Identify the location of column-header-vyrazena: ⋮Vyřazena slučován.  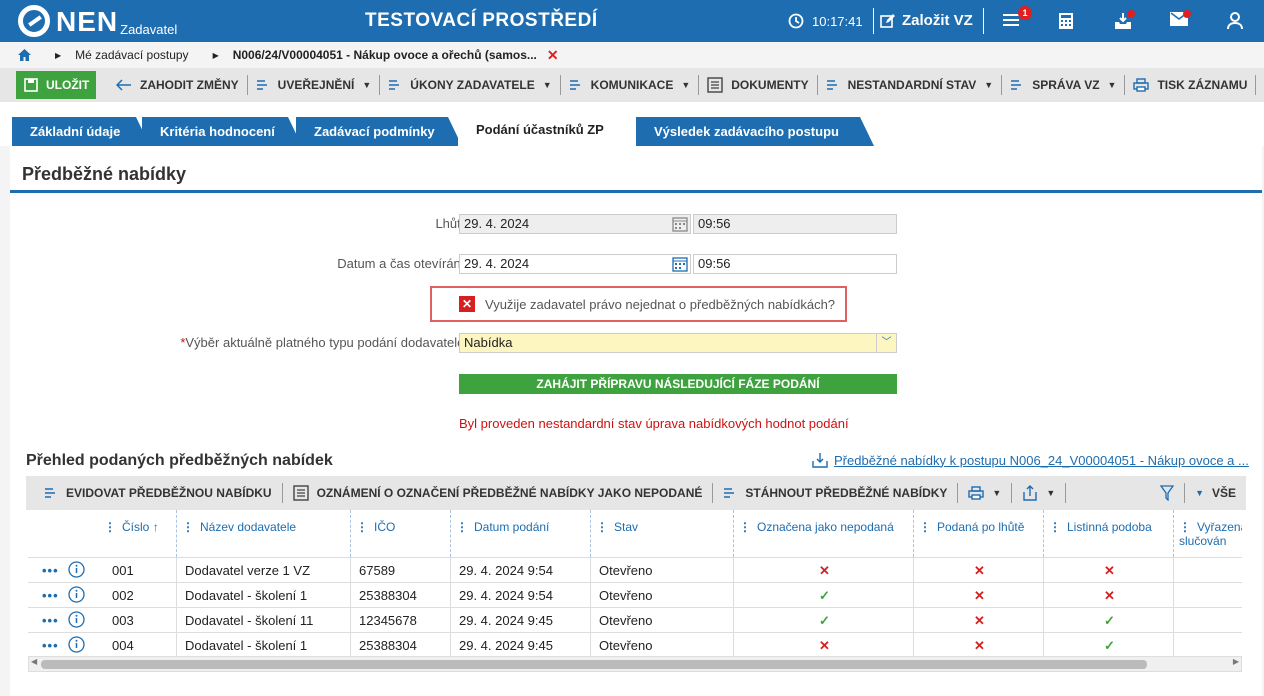
(1210, 533).